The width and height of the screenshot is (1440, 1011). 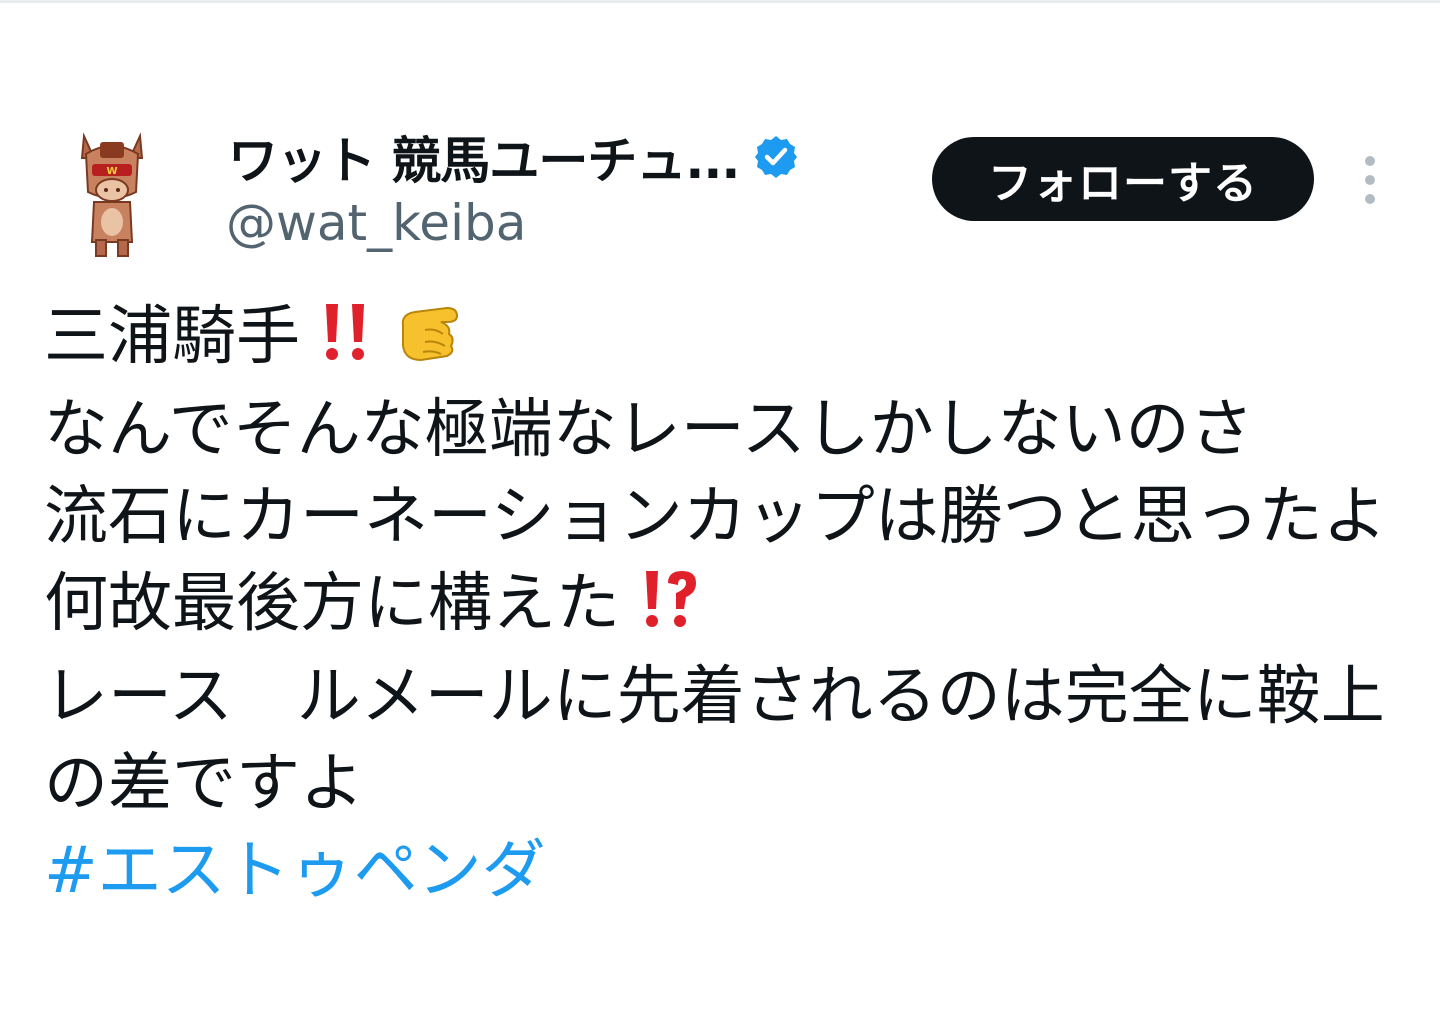 I want to click on tweet-line-4-text: 何故最後方に構えた, so click(x=332, y=604).